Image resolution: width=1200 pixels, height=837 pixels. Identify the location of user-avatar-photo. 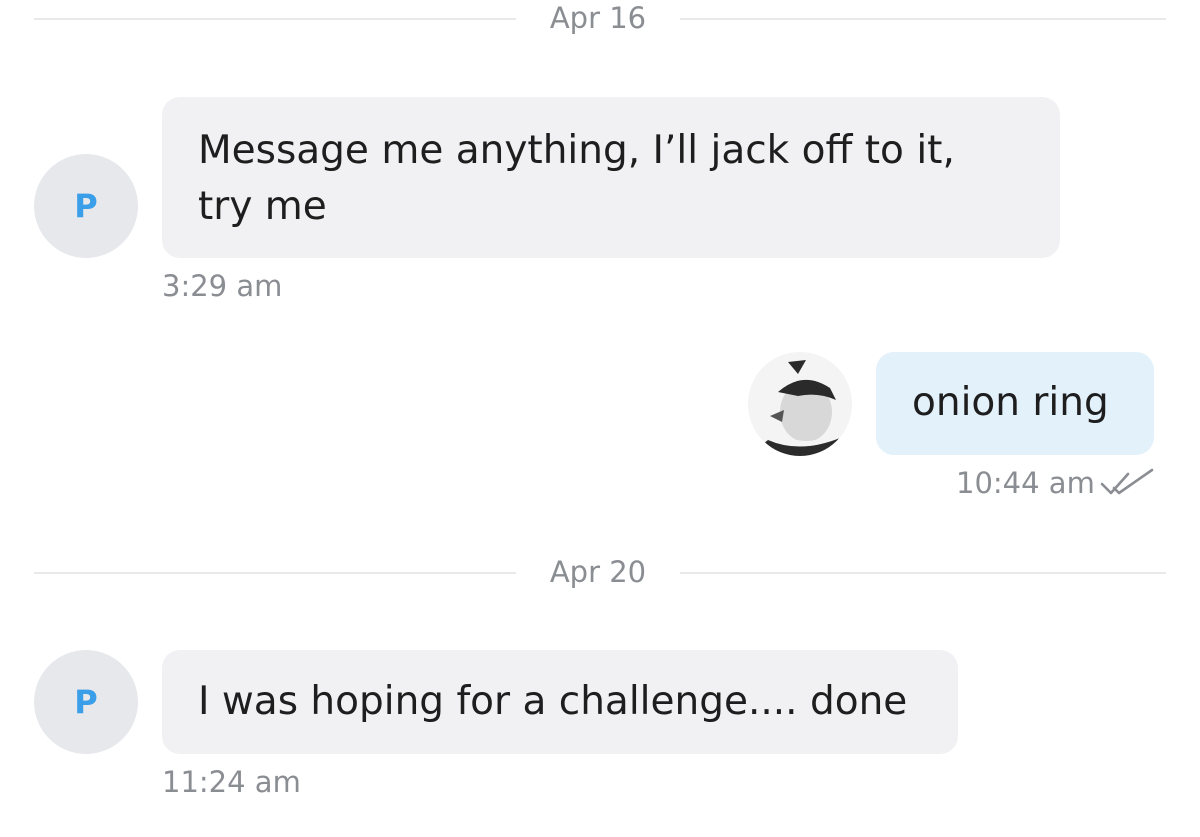
(800, 404).